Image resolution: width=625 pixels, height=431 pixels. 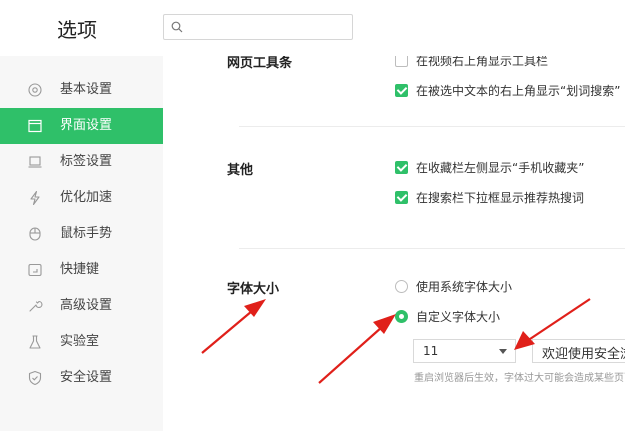 I want to click on settings-icon, so click(x=35, y=90).